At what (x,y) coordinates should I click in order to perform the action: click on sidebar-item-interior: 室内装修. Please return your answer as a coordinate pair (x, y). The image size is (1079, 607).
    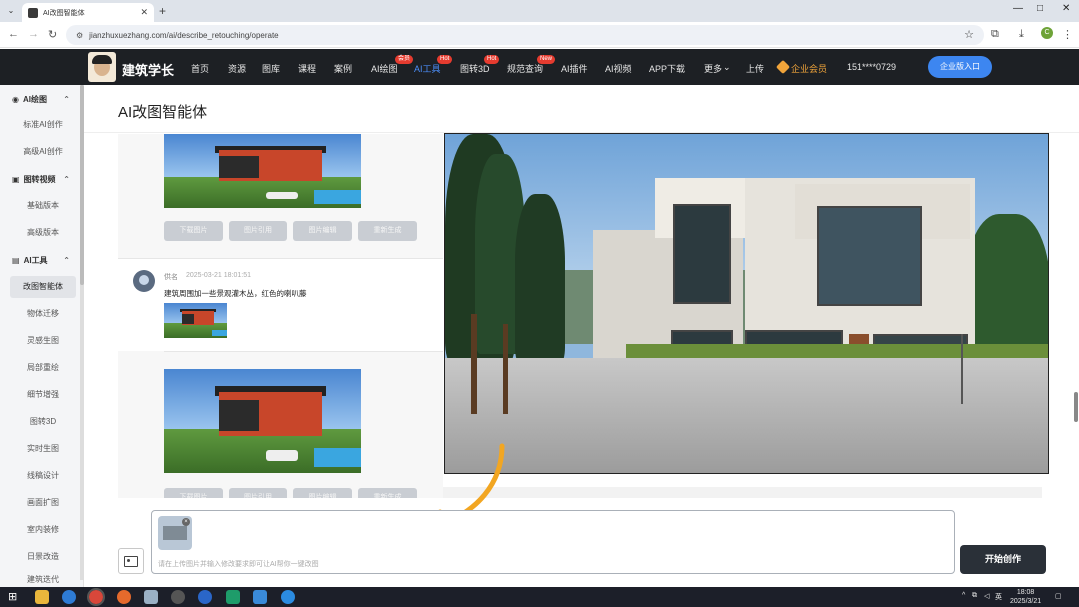
    Looking at the image, I should click on (43, 530).